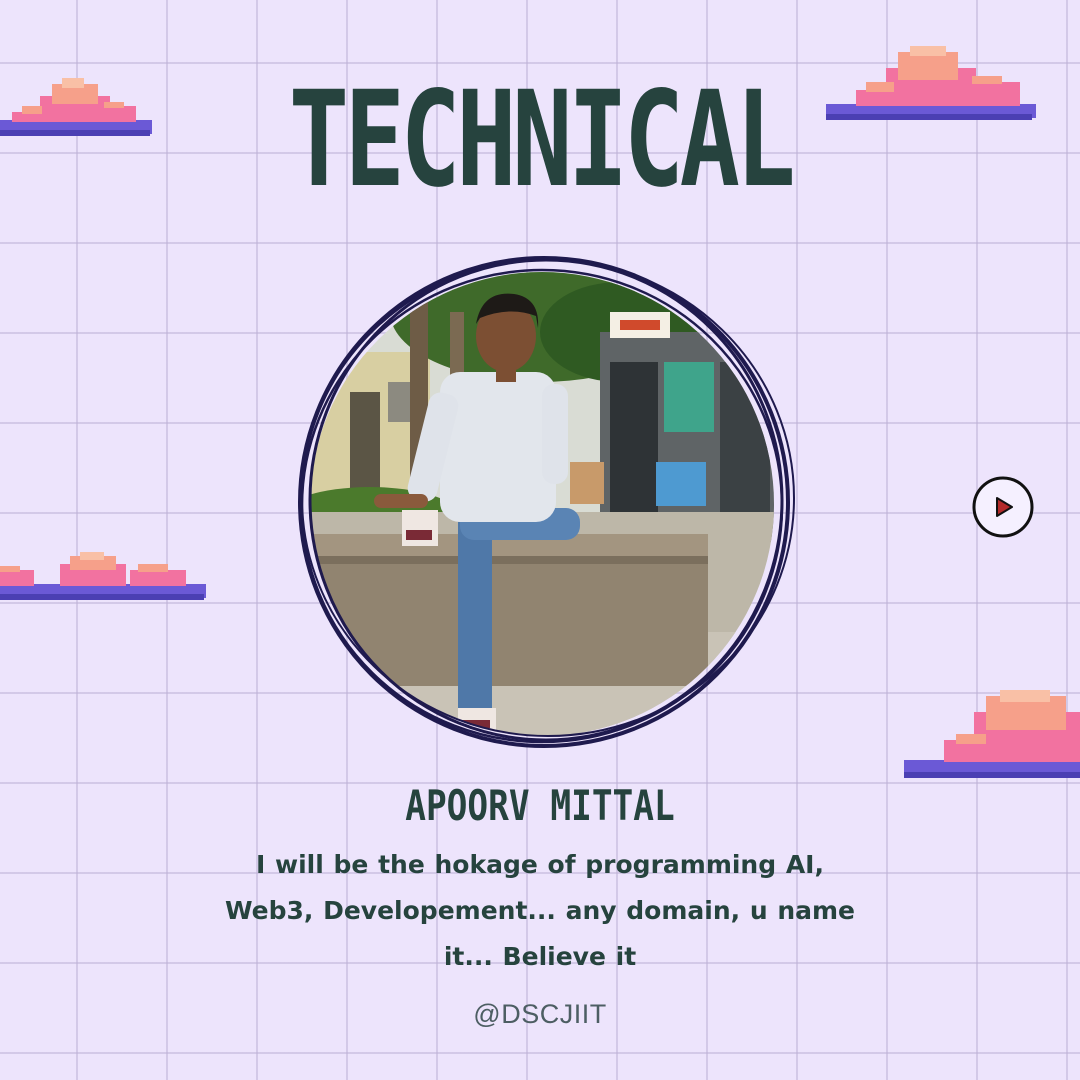 Image resolution: width=1080 pixels, height=1080 pixels. What do you see at coordinates (542, 140) in the screenshot?
I see `page-title: TECHNICAL` at bounding box center [542, 140].